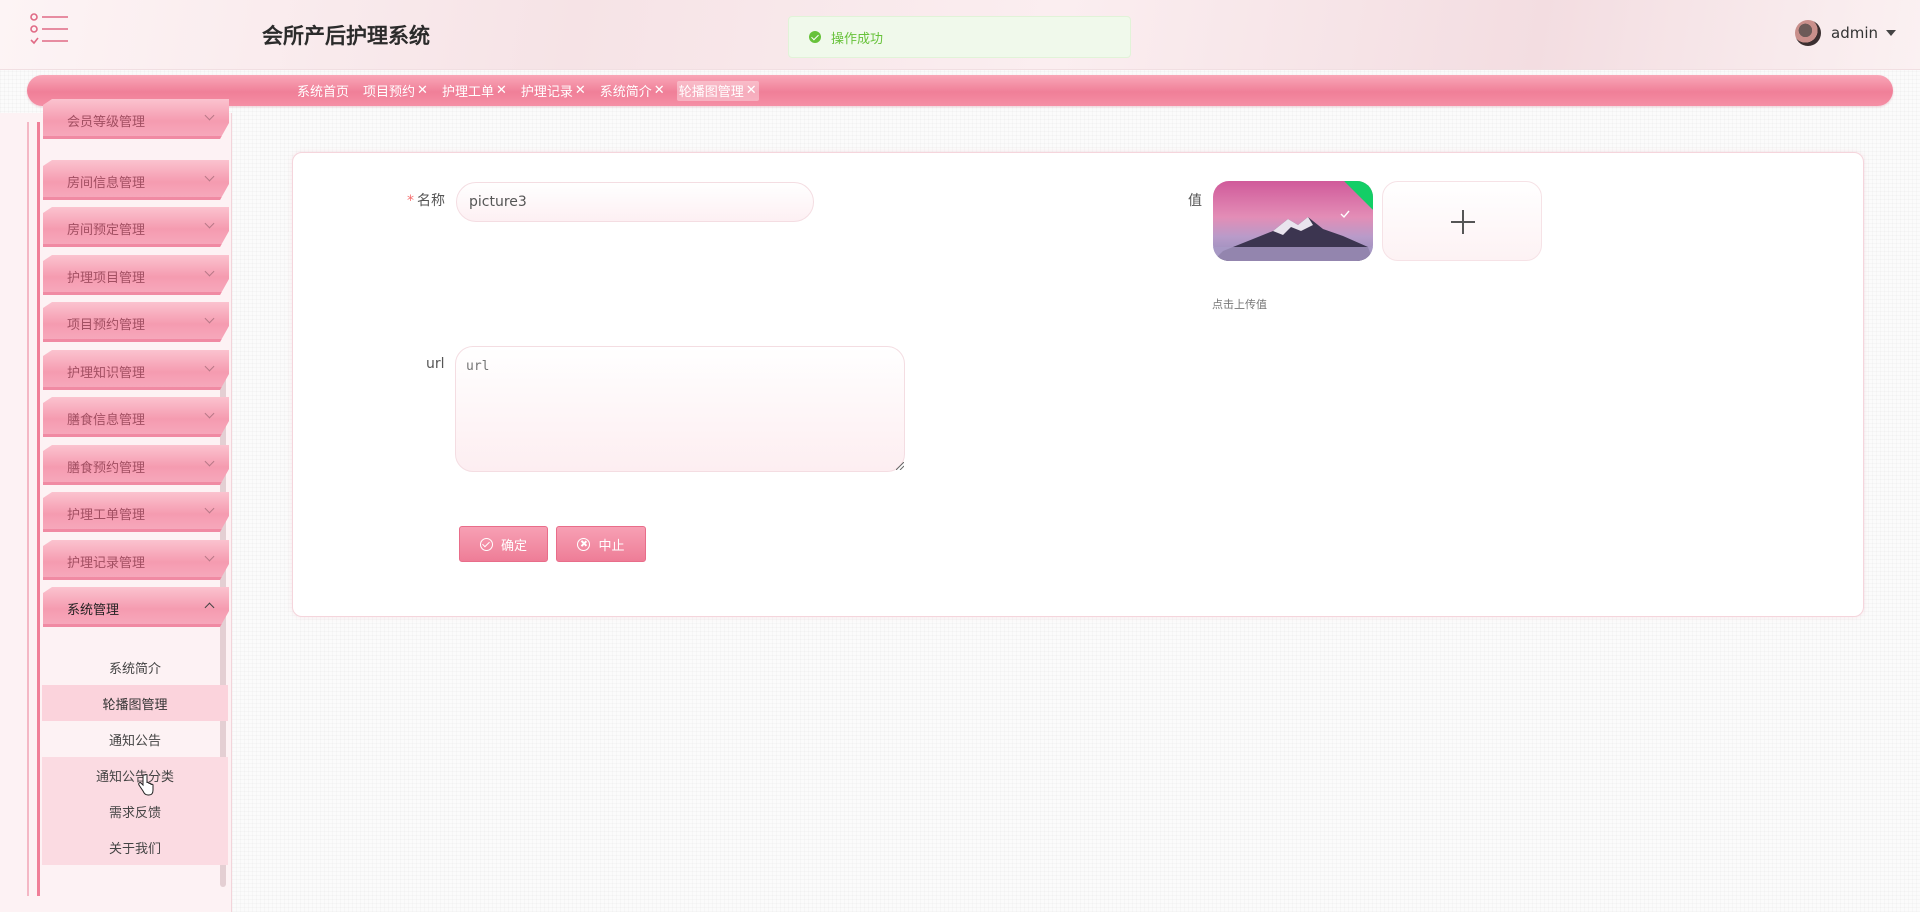 This screenshot has width=1920, height=912. What do you see at coordinates (135, 667) in the screenshot?
I see `sidebar-submenu-item: 系统简介` at bounding box center [135, 667].